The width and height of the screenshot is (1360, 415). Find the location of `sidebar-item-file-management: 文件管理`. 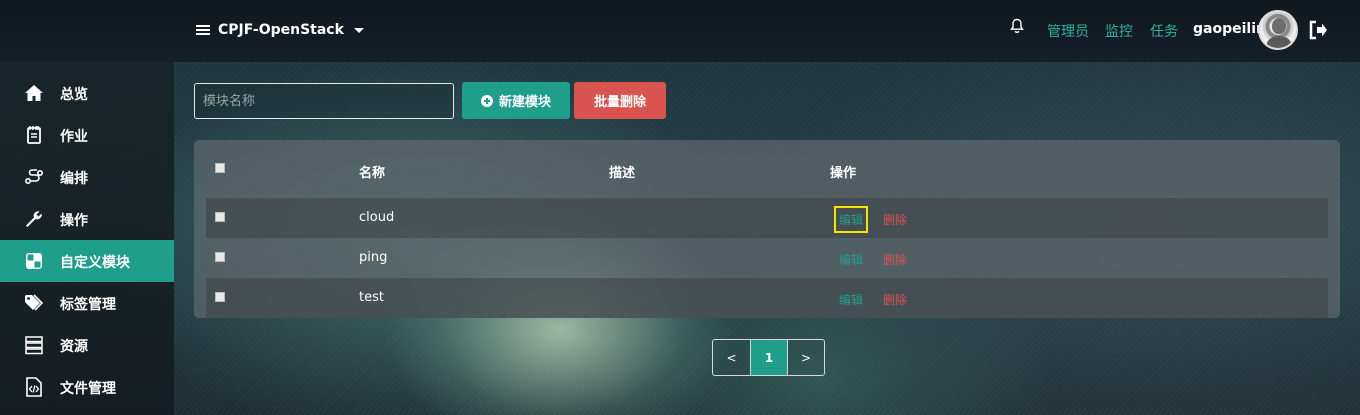

sidebar-item-file-management: 文件管理 is located at coordinates (87, 387).